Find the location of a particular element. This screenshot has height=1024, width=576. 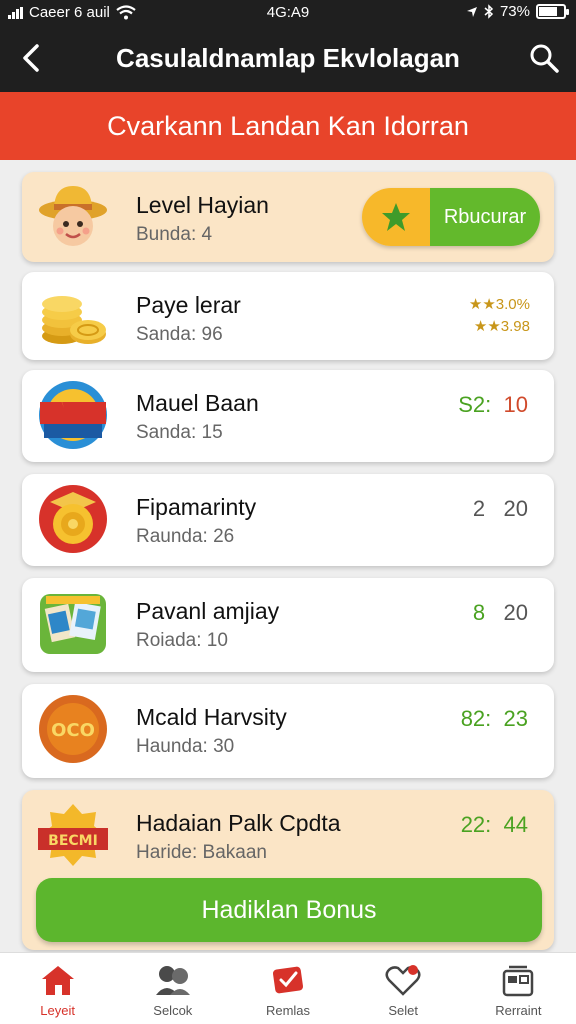

search-icon is located at coordinates (544, 58).